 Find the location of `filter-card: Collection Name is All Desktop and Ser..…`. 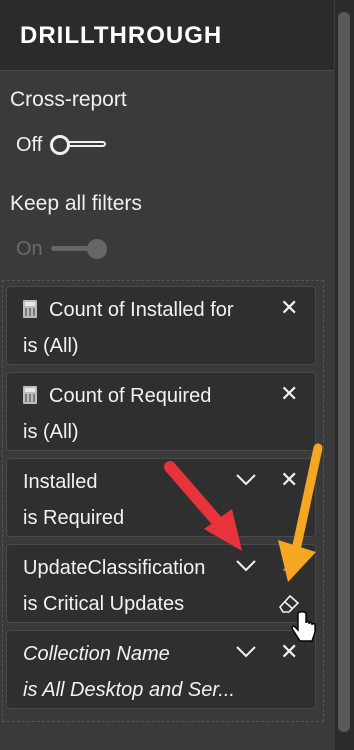

filter-card: Collection Name is All Desktop and Ser..… is located at coordinates (161, 669).